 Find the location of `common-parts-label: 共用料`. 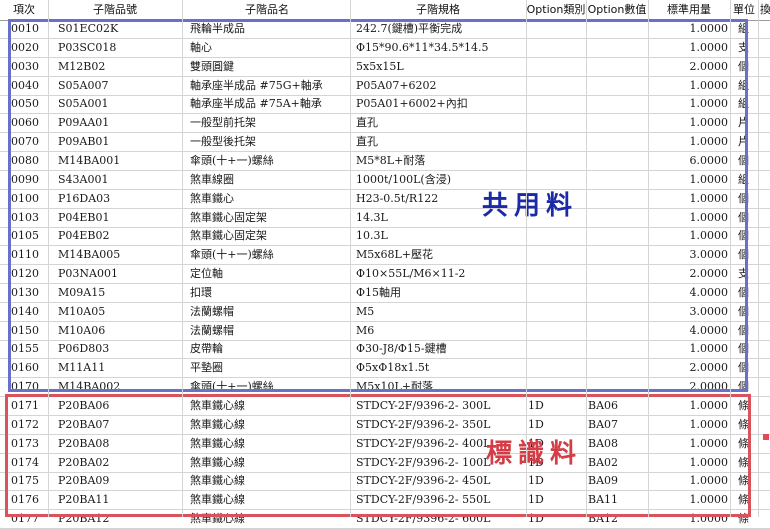

common-parts-label: 共用料 is located at coordinates (530, 206).